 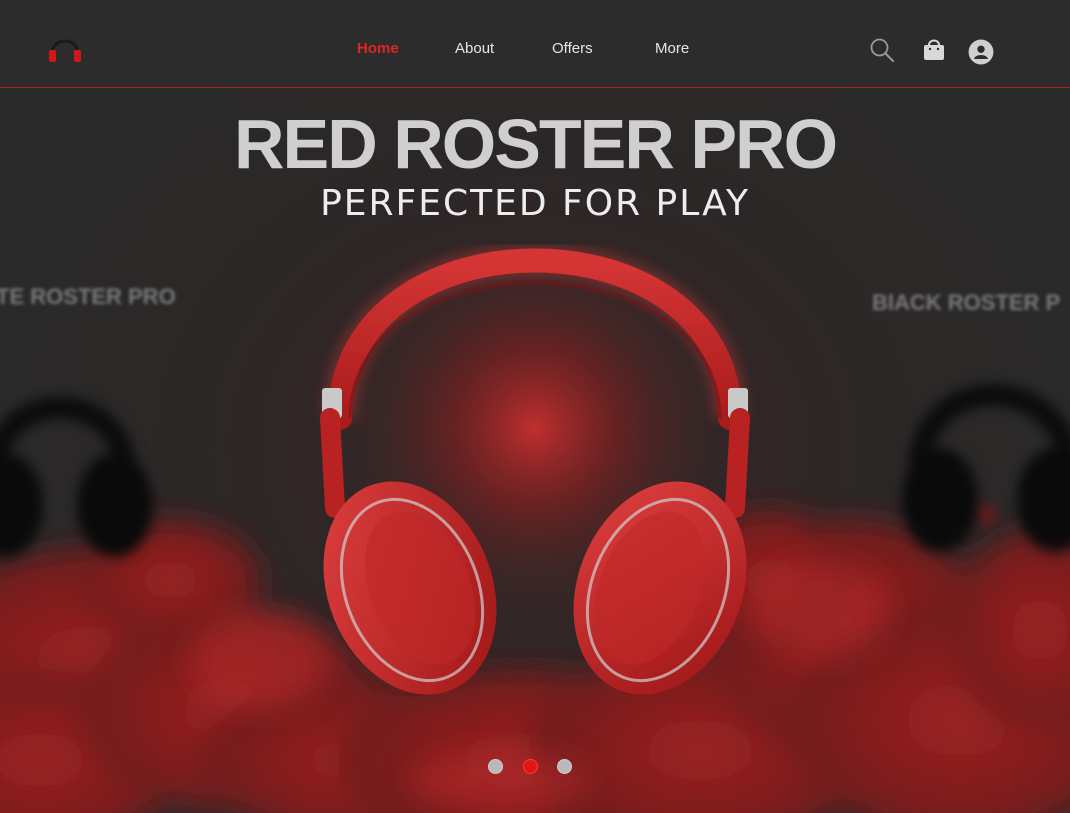 I want to click on nav-about: About, so click(x=474, y=48).